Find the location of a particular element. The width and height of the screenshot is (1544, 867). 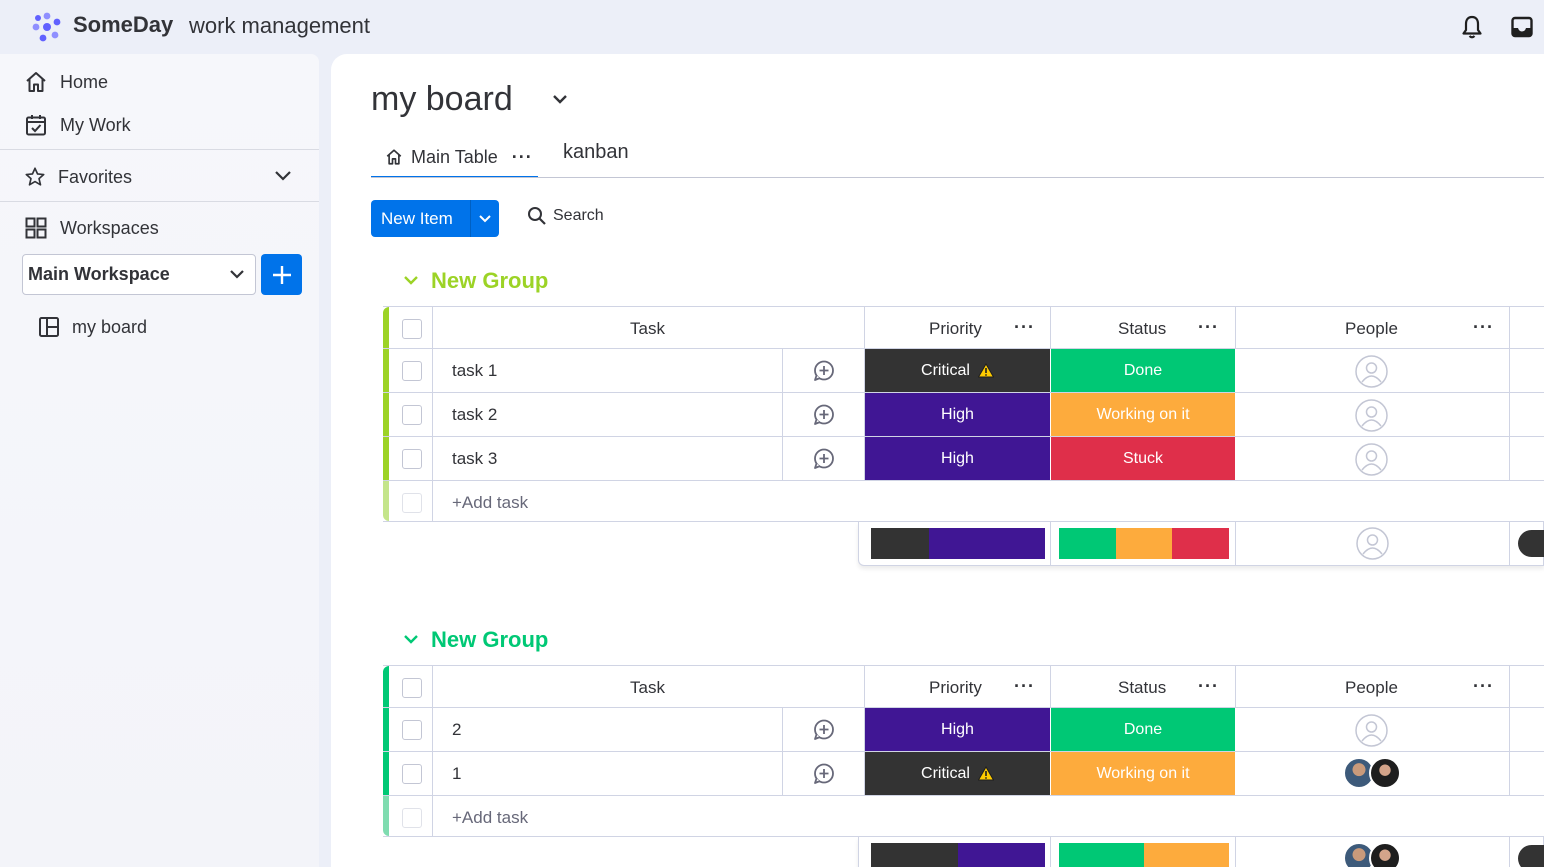

table-row: 1 Critical Working on it is located at coordinates (963, 774).